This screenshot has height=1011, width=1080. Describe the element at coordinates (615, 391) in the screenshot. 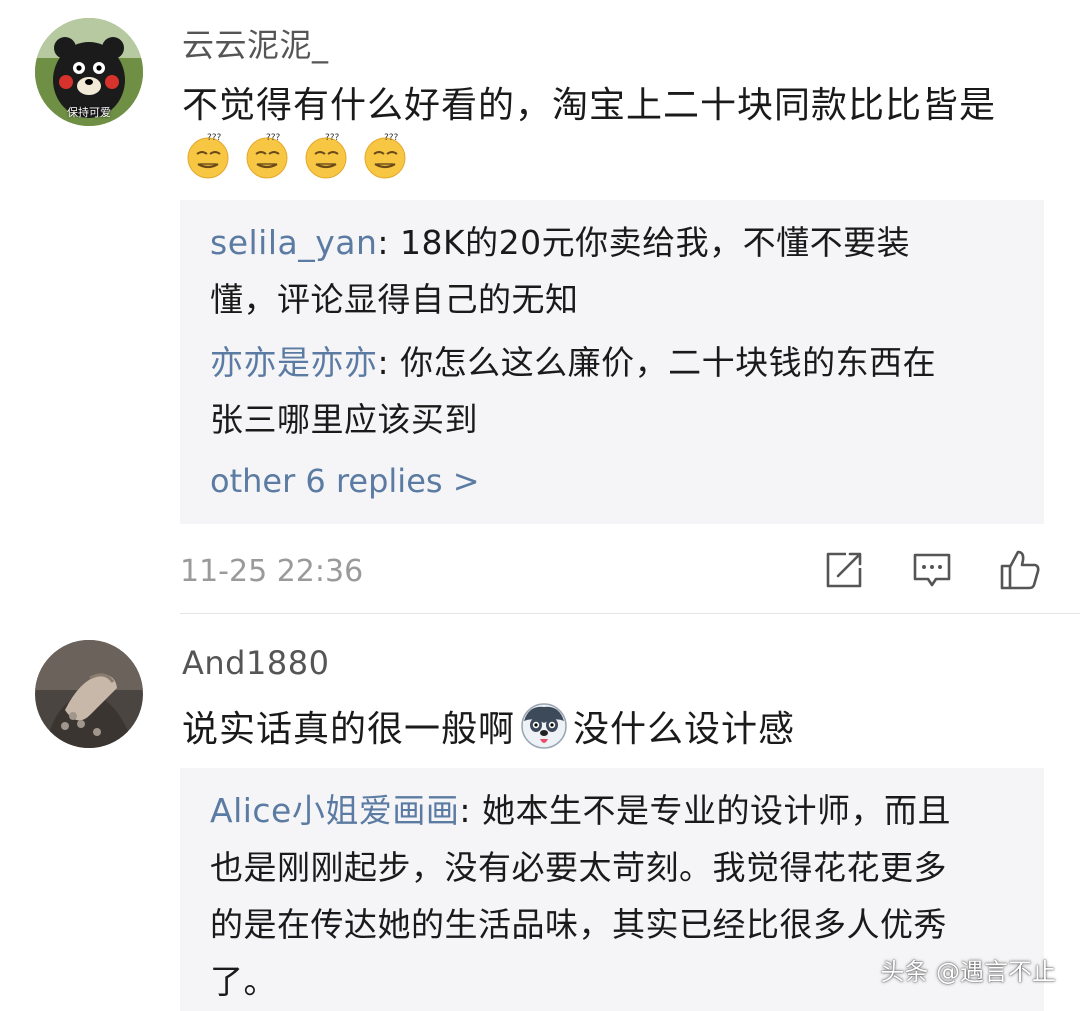

I see `reply-item: 亦亦是亦亦: 你怎么这么廉价，二十块钱的东西在 张三哪里应该买到` at that location.